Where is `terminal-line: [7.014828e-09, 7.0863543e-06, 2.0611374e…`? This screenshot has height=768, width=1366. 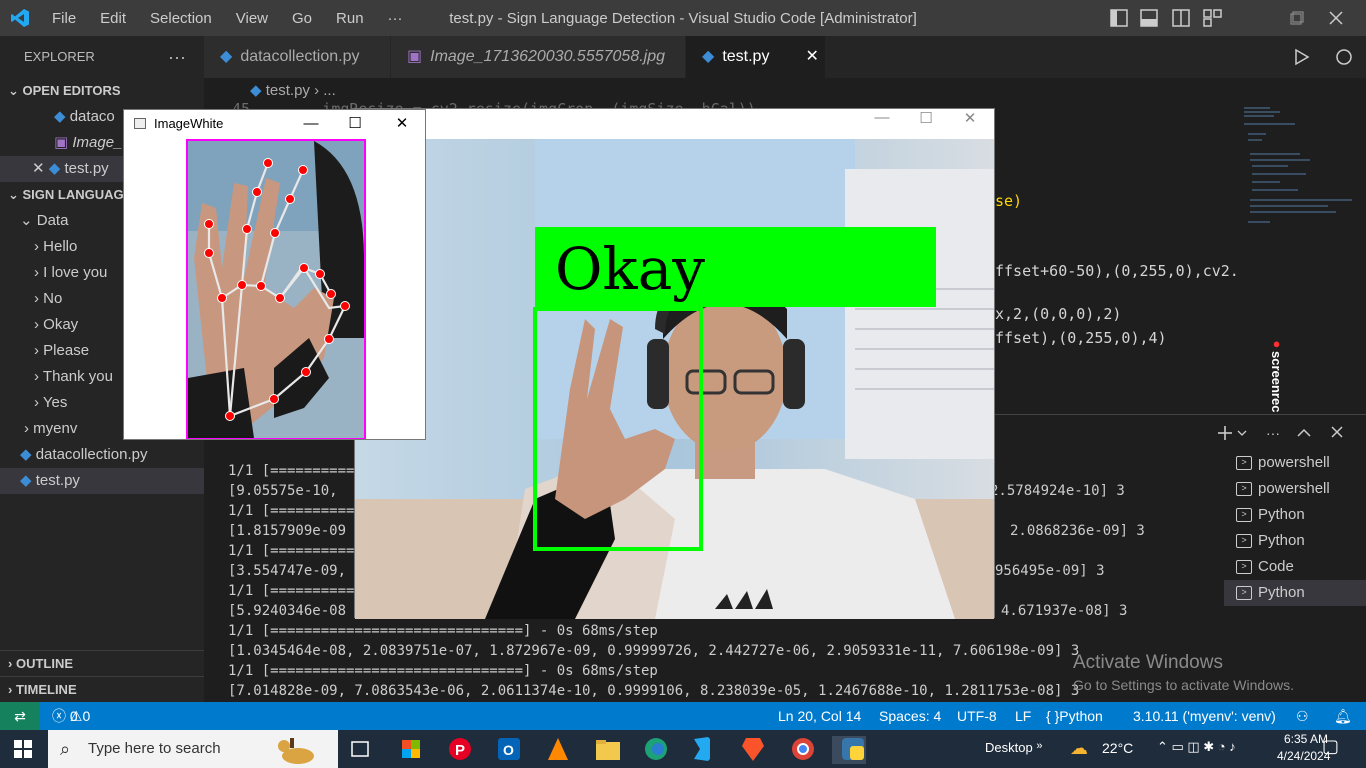
terminal-line: [7.014828e-09, 7.0863543e-06, 2.0611374e… is located at coordinates (654, 691).